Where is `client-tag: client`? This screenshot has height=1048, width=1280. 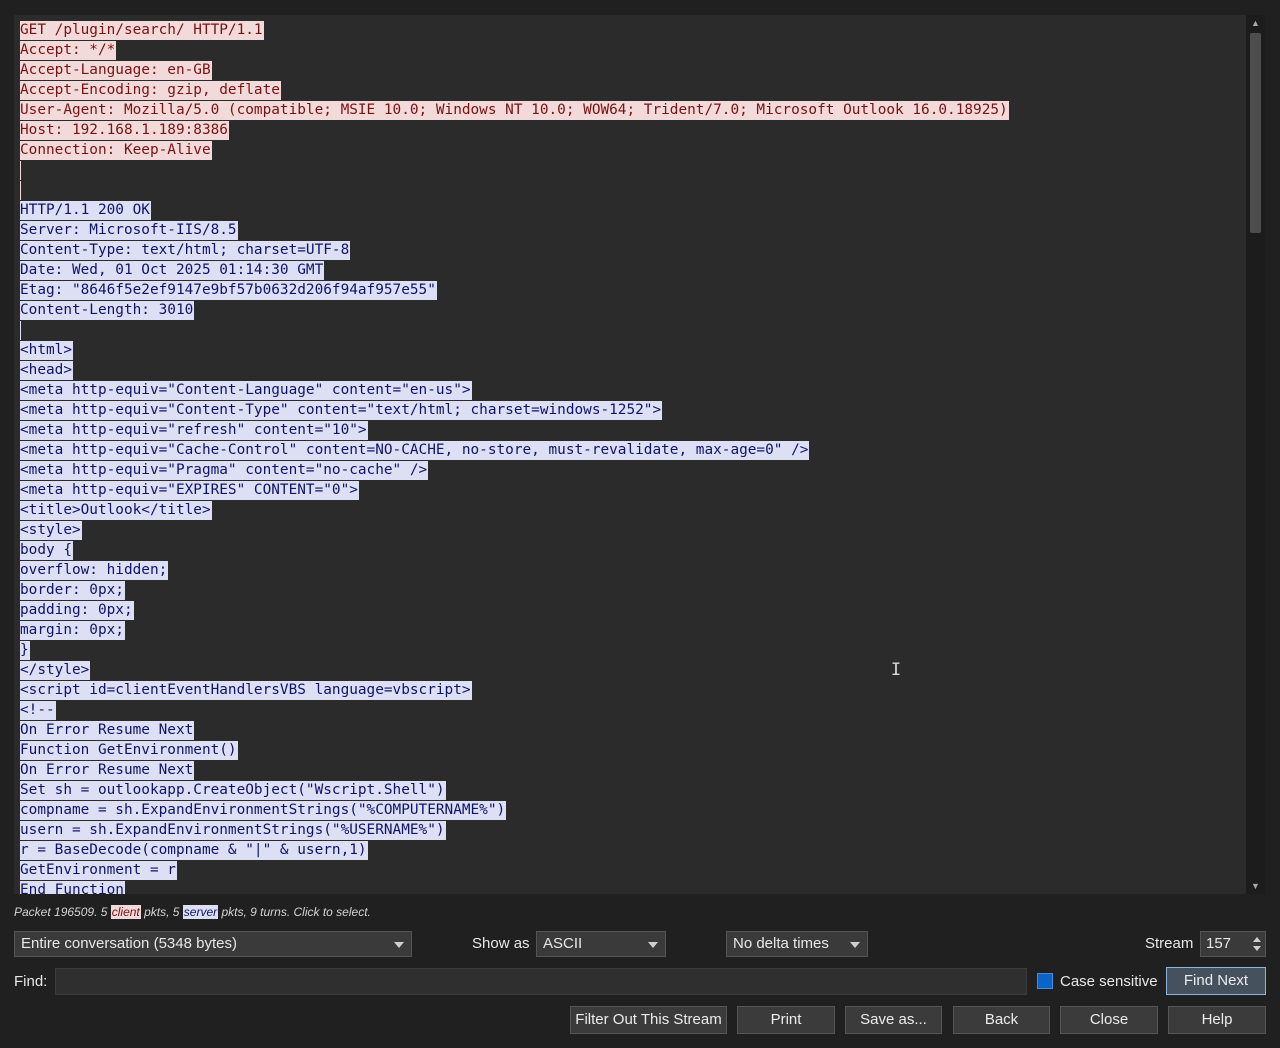 client-tag: client is located at coordinates (125, 912).